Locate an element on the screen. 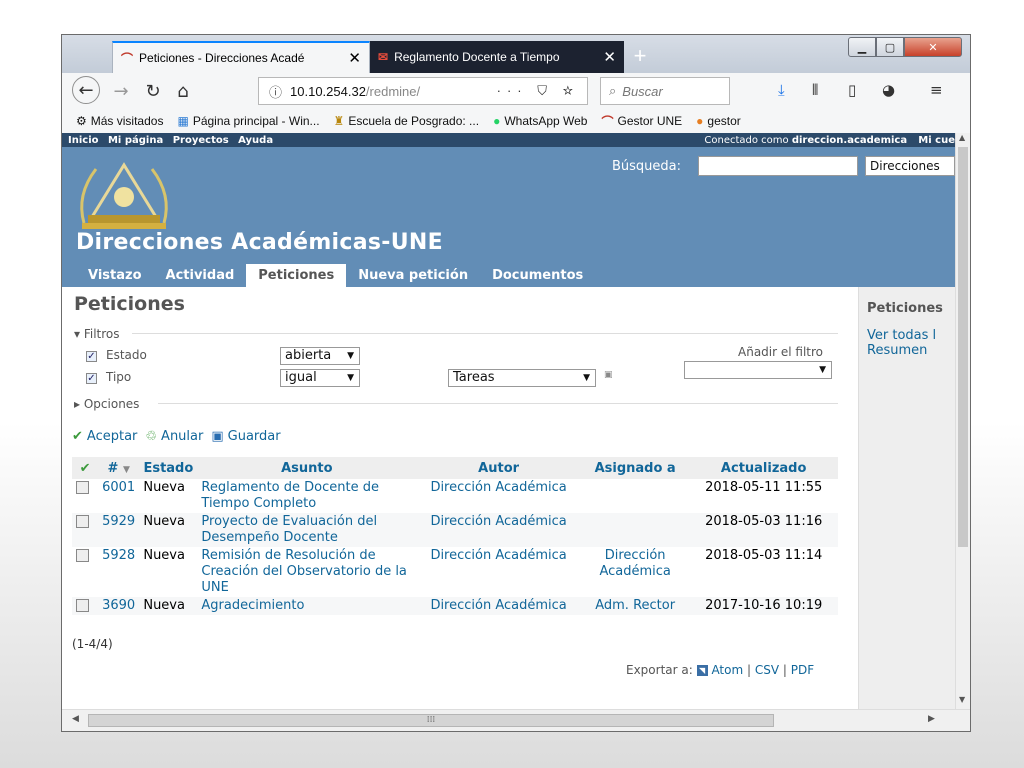  top-menu-ayuda: Ayuda is located at coordinates (255, 140).